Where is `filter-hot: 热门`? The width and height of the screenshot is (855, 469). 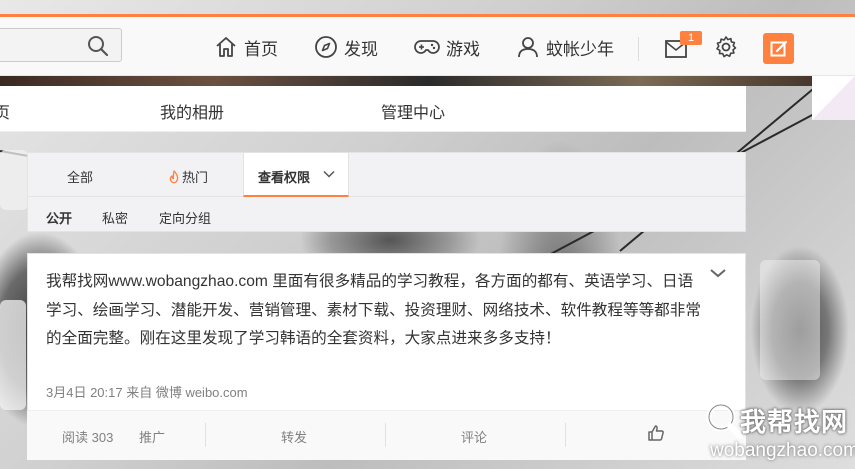
filter-hot: 热门 is located at coordinates (188, 176).